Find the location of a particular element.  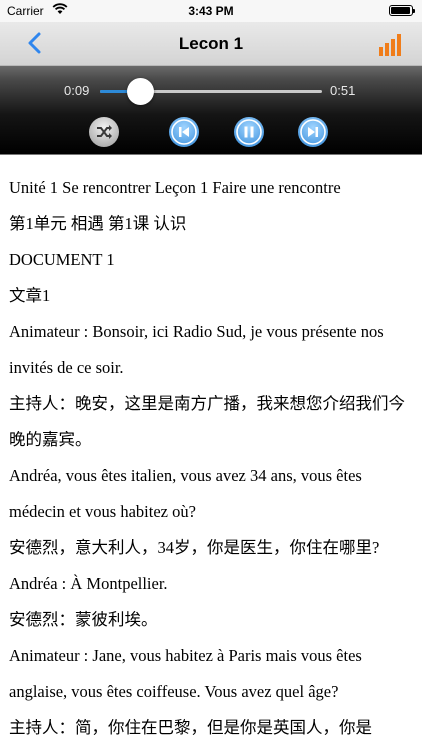

shuffle-button is located at coordinates (104, 132).